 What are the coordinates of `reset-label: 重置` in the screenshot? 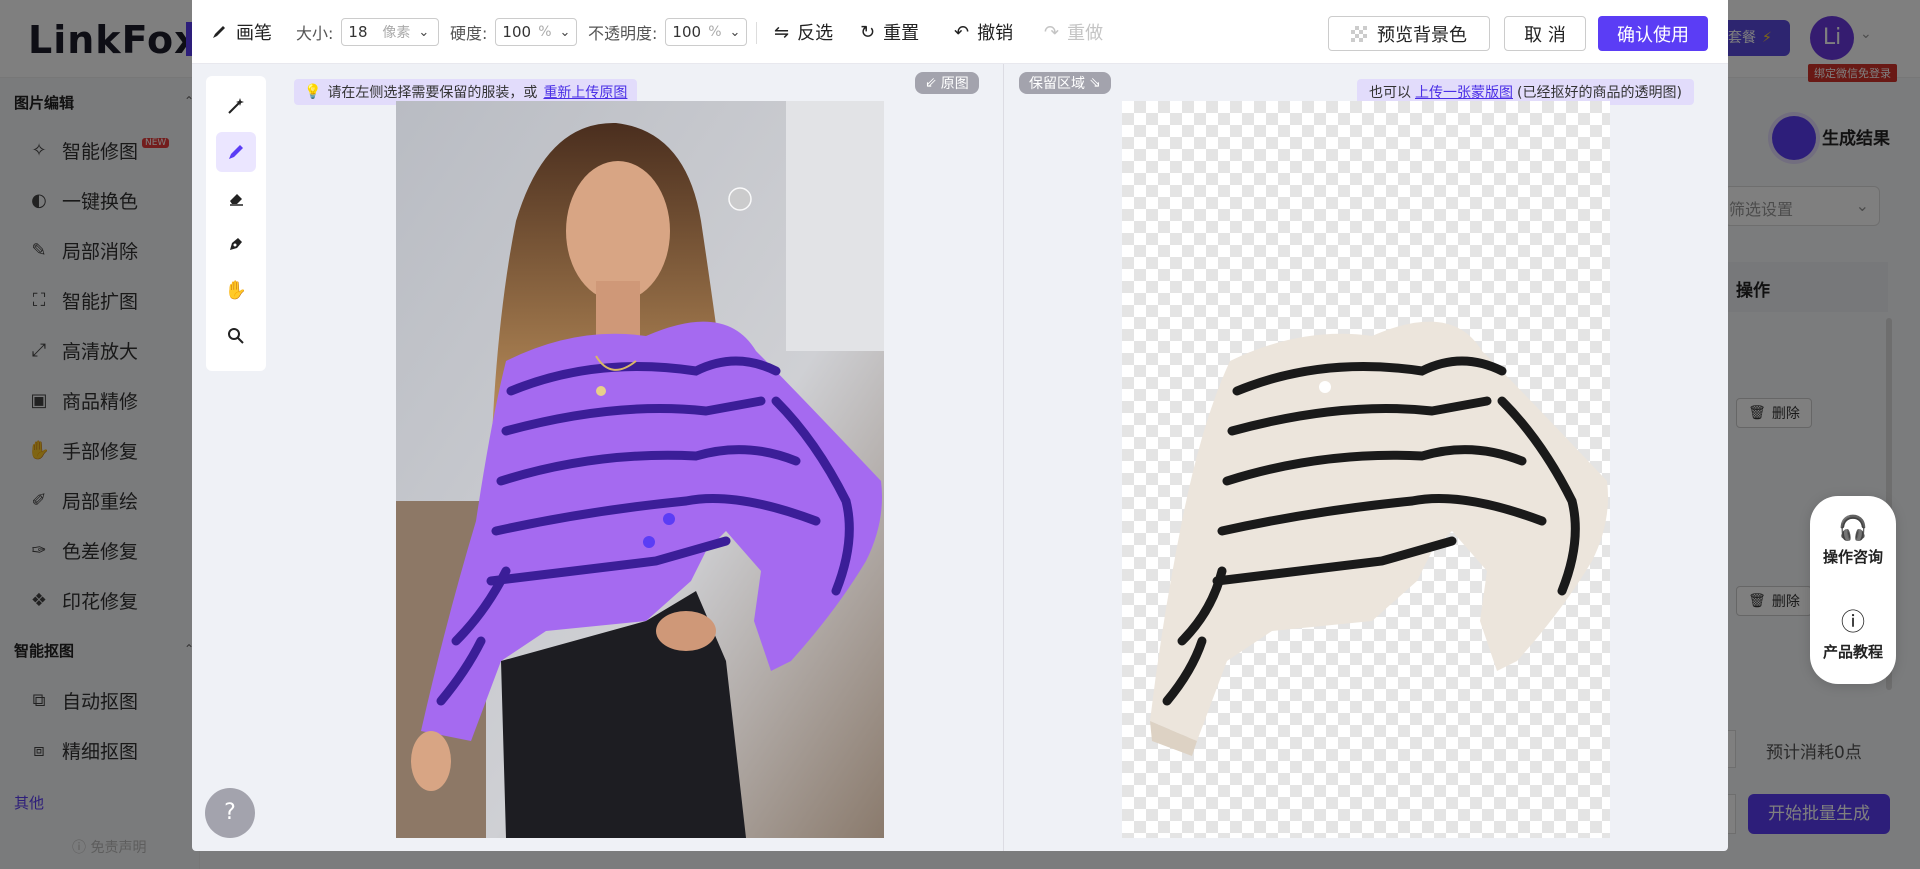 It's located at (901, 33).